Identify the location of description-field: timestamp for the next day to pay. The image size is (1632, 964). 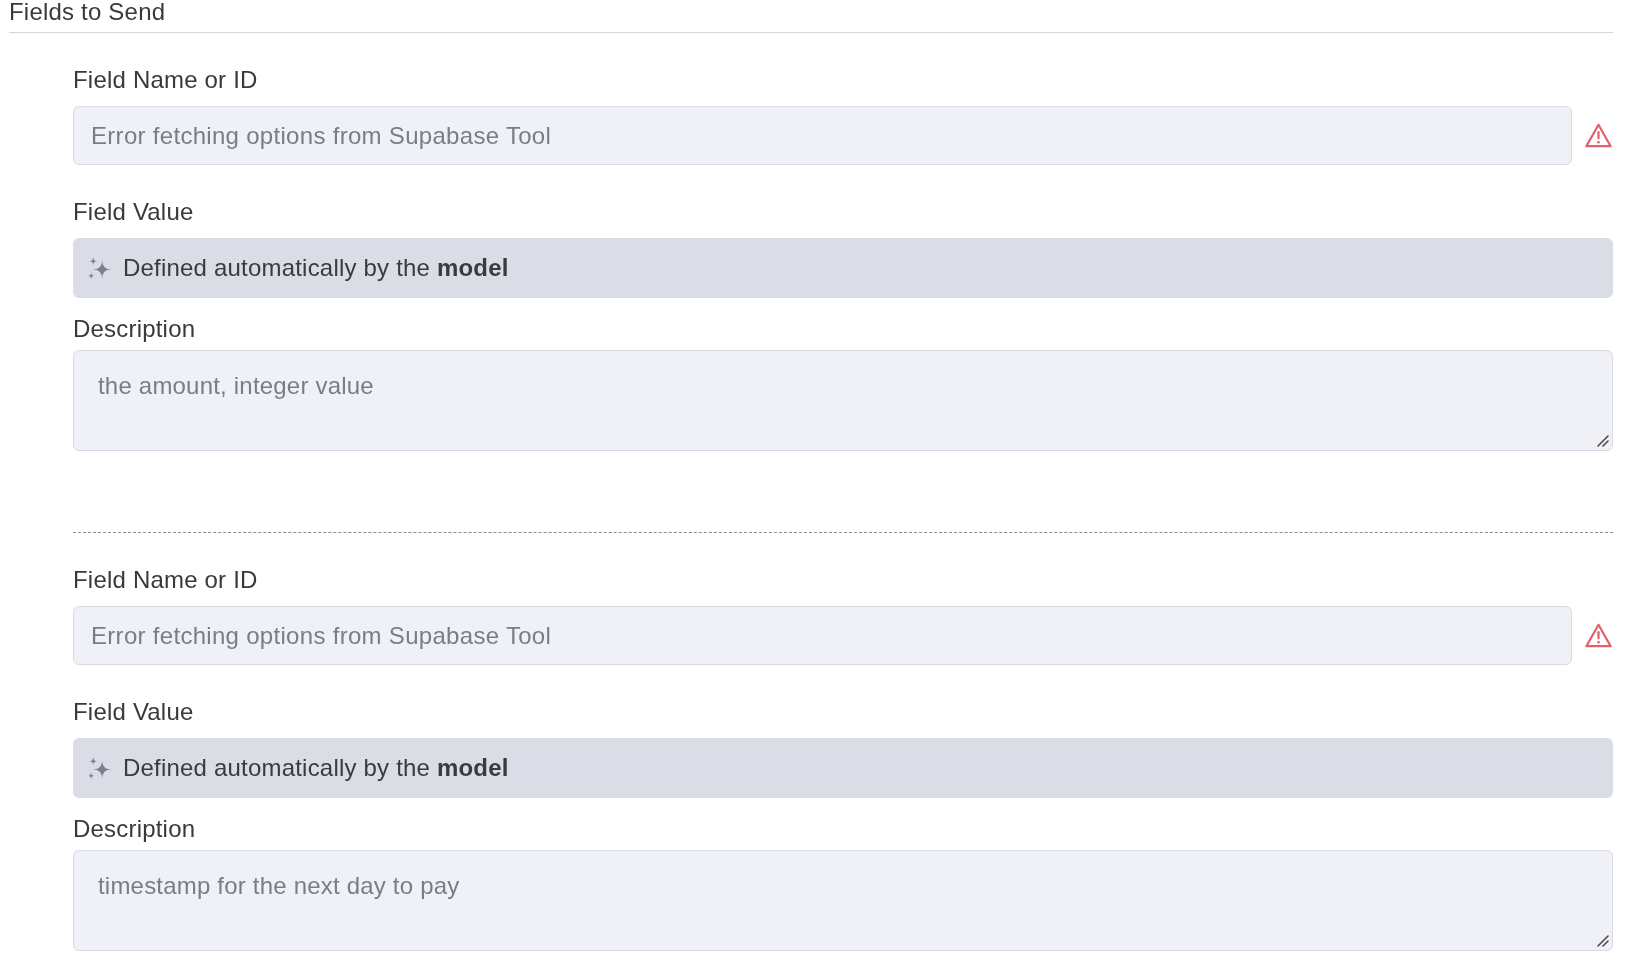
(843, 900).